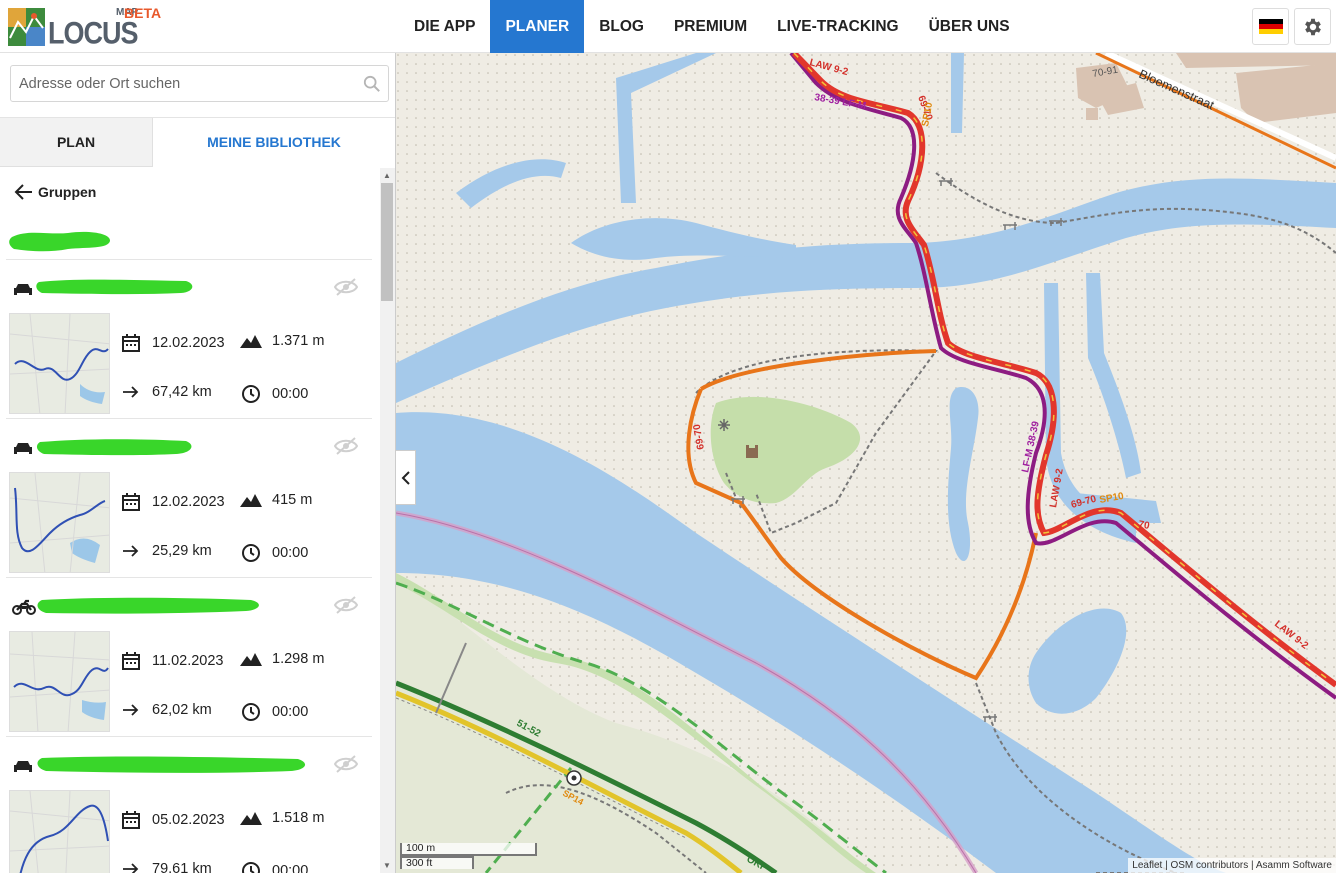 Image resolution: width=1336 pixels, height=873 pixels. Describe the element at coordinates (26, 27) in the screenshot. I see `logo-map-icon` at that location.